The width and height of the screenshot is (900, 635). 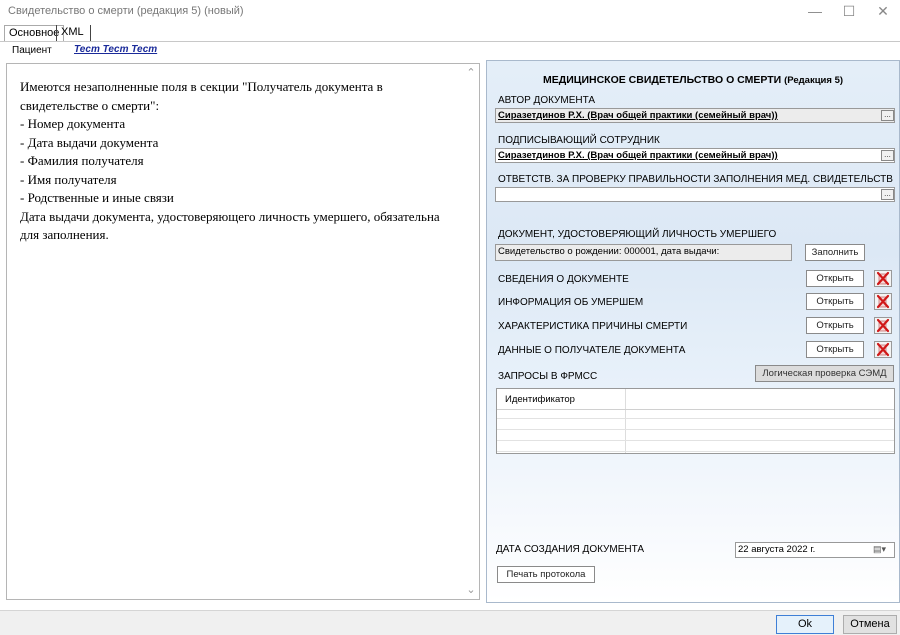 I want to click on grid-header-identifier: Идентификатор, so click(x=540, y=399).